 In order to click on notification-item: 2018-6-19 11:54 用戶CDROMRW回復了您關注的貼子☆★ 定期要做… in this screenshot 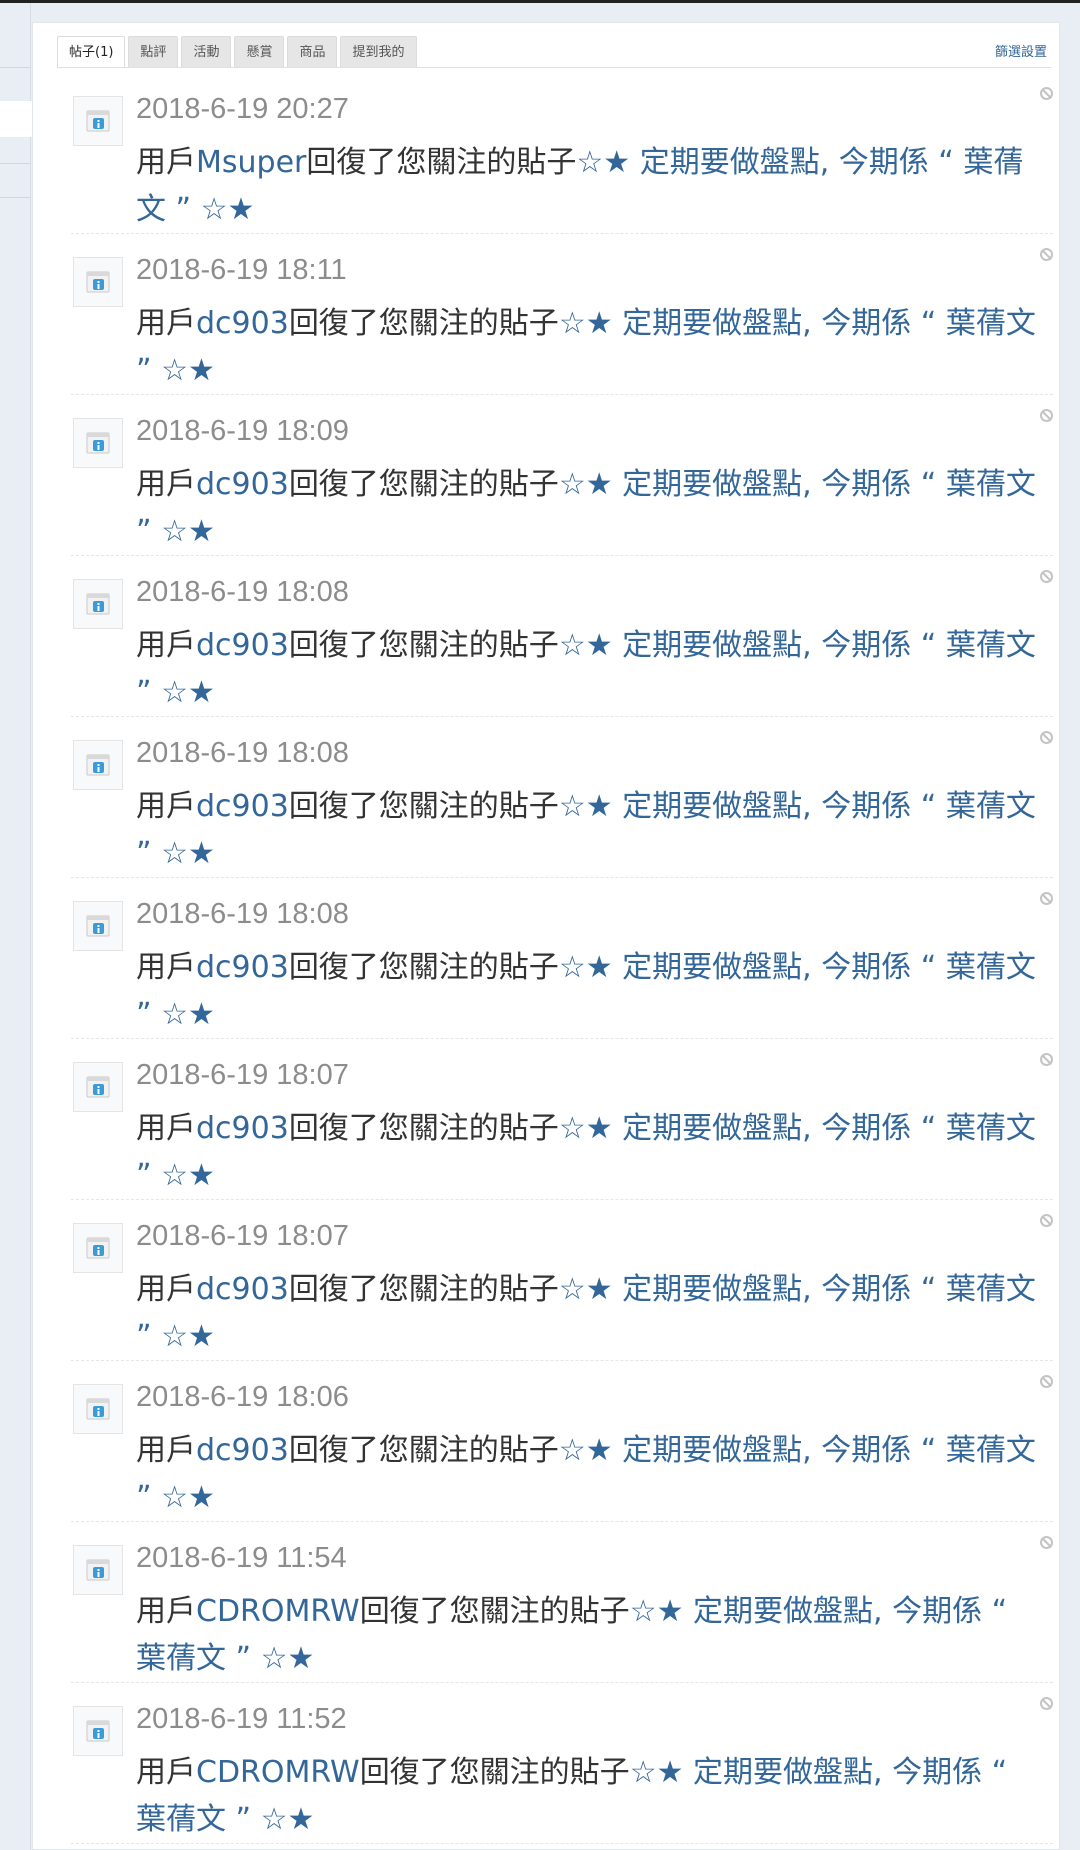, I will do `click(562, 1602)`.